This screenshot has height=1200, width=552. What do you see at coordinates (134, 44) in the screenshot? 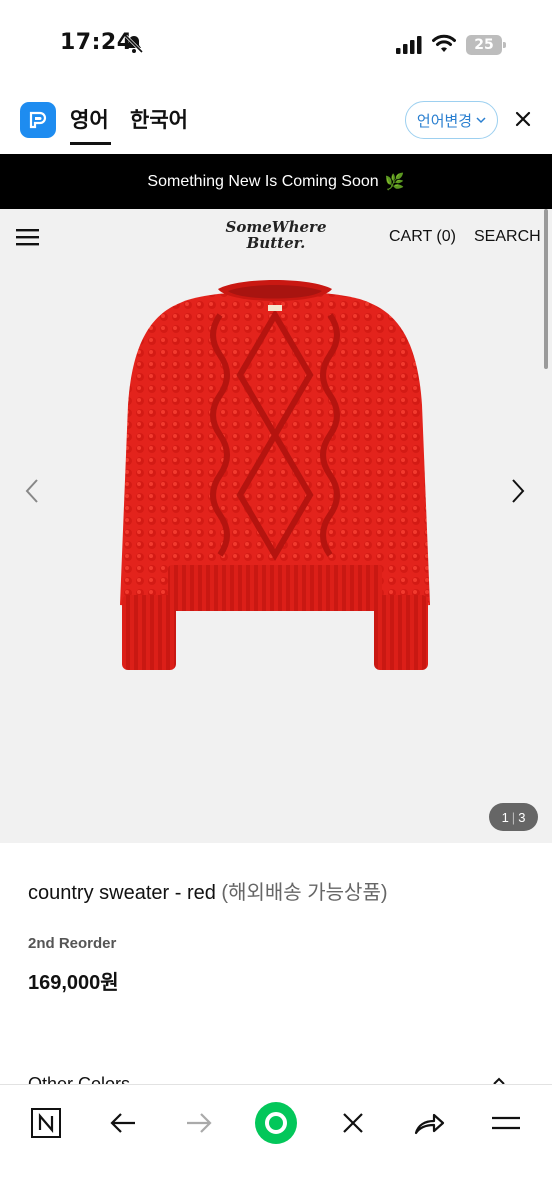
I see `bell-slash-icon` at bounding box center [134, 44].